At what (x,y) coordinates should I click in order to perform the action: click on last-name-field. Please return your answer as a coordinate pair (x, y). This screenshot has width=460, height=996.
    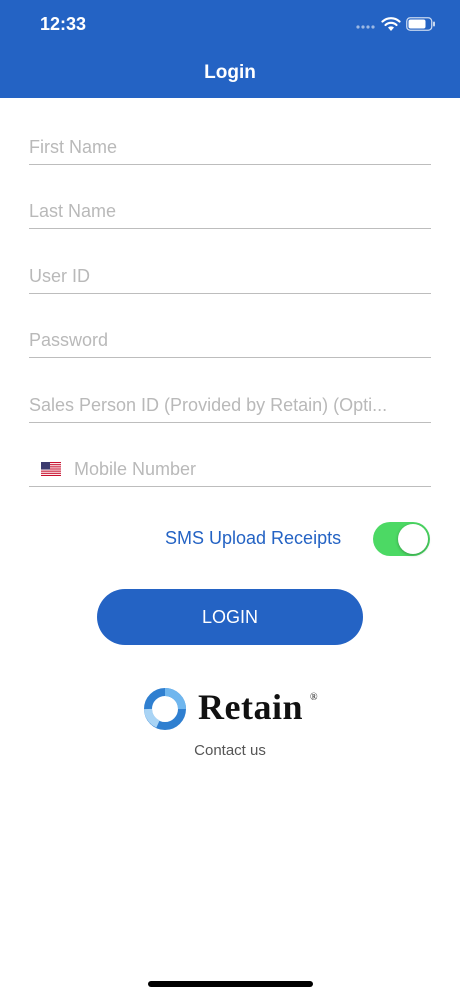
    Looking at the image, I should click on (230, 211).